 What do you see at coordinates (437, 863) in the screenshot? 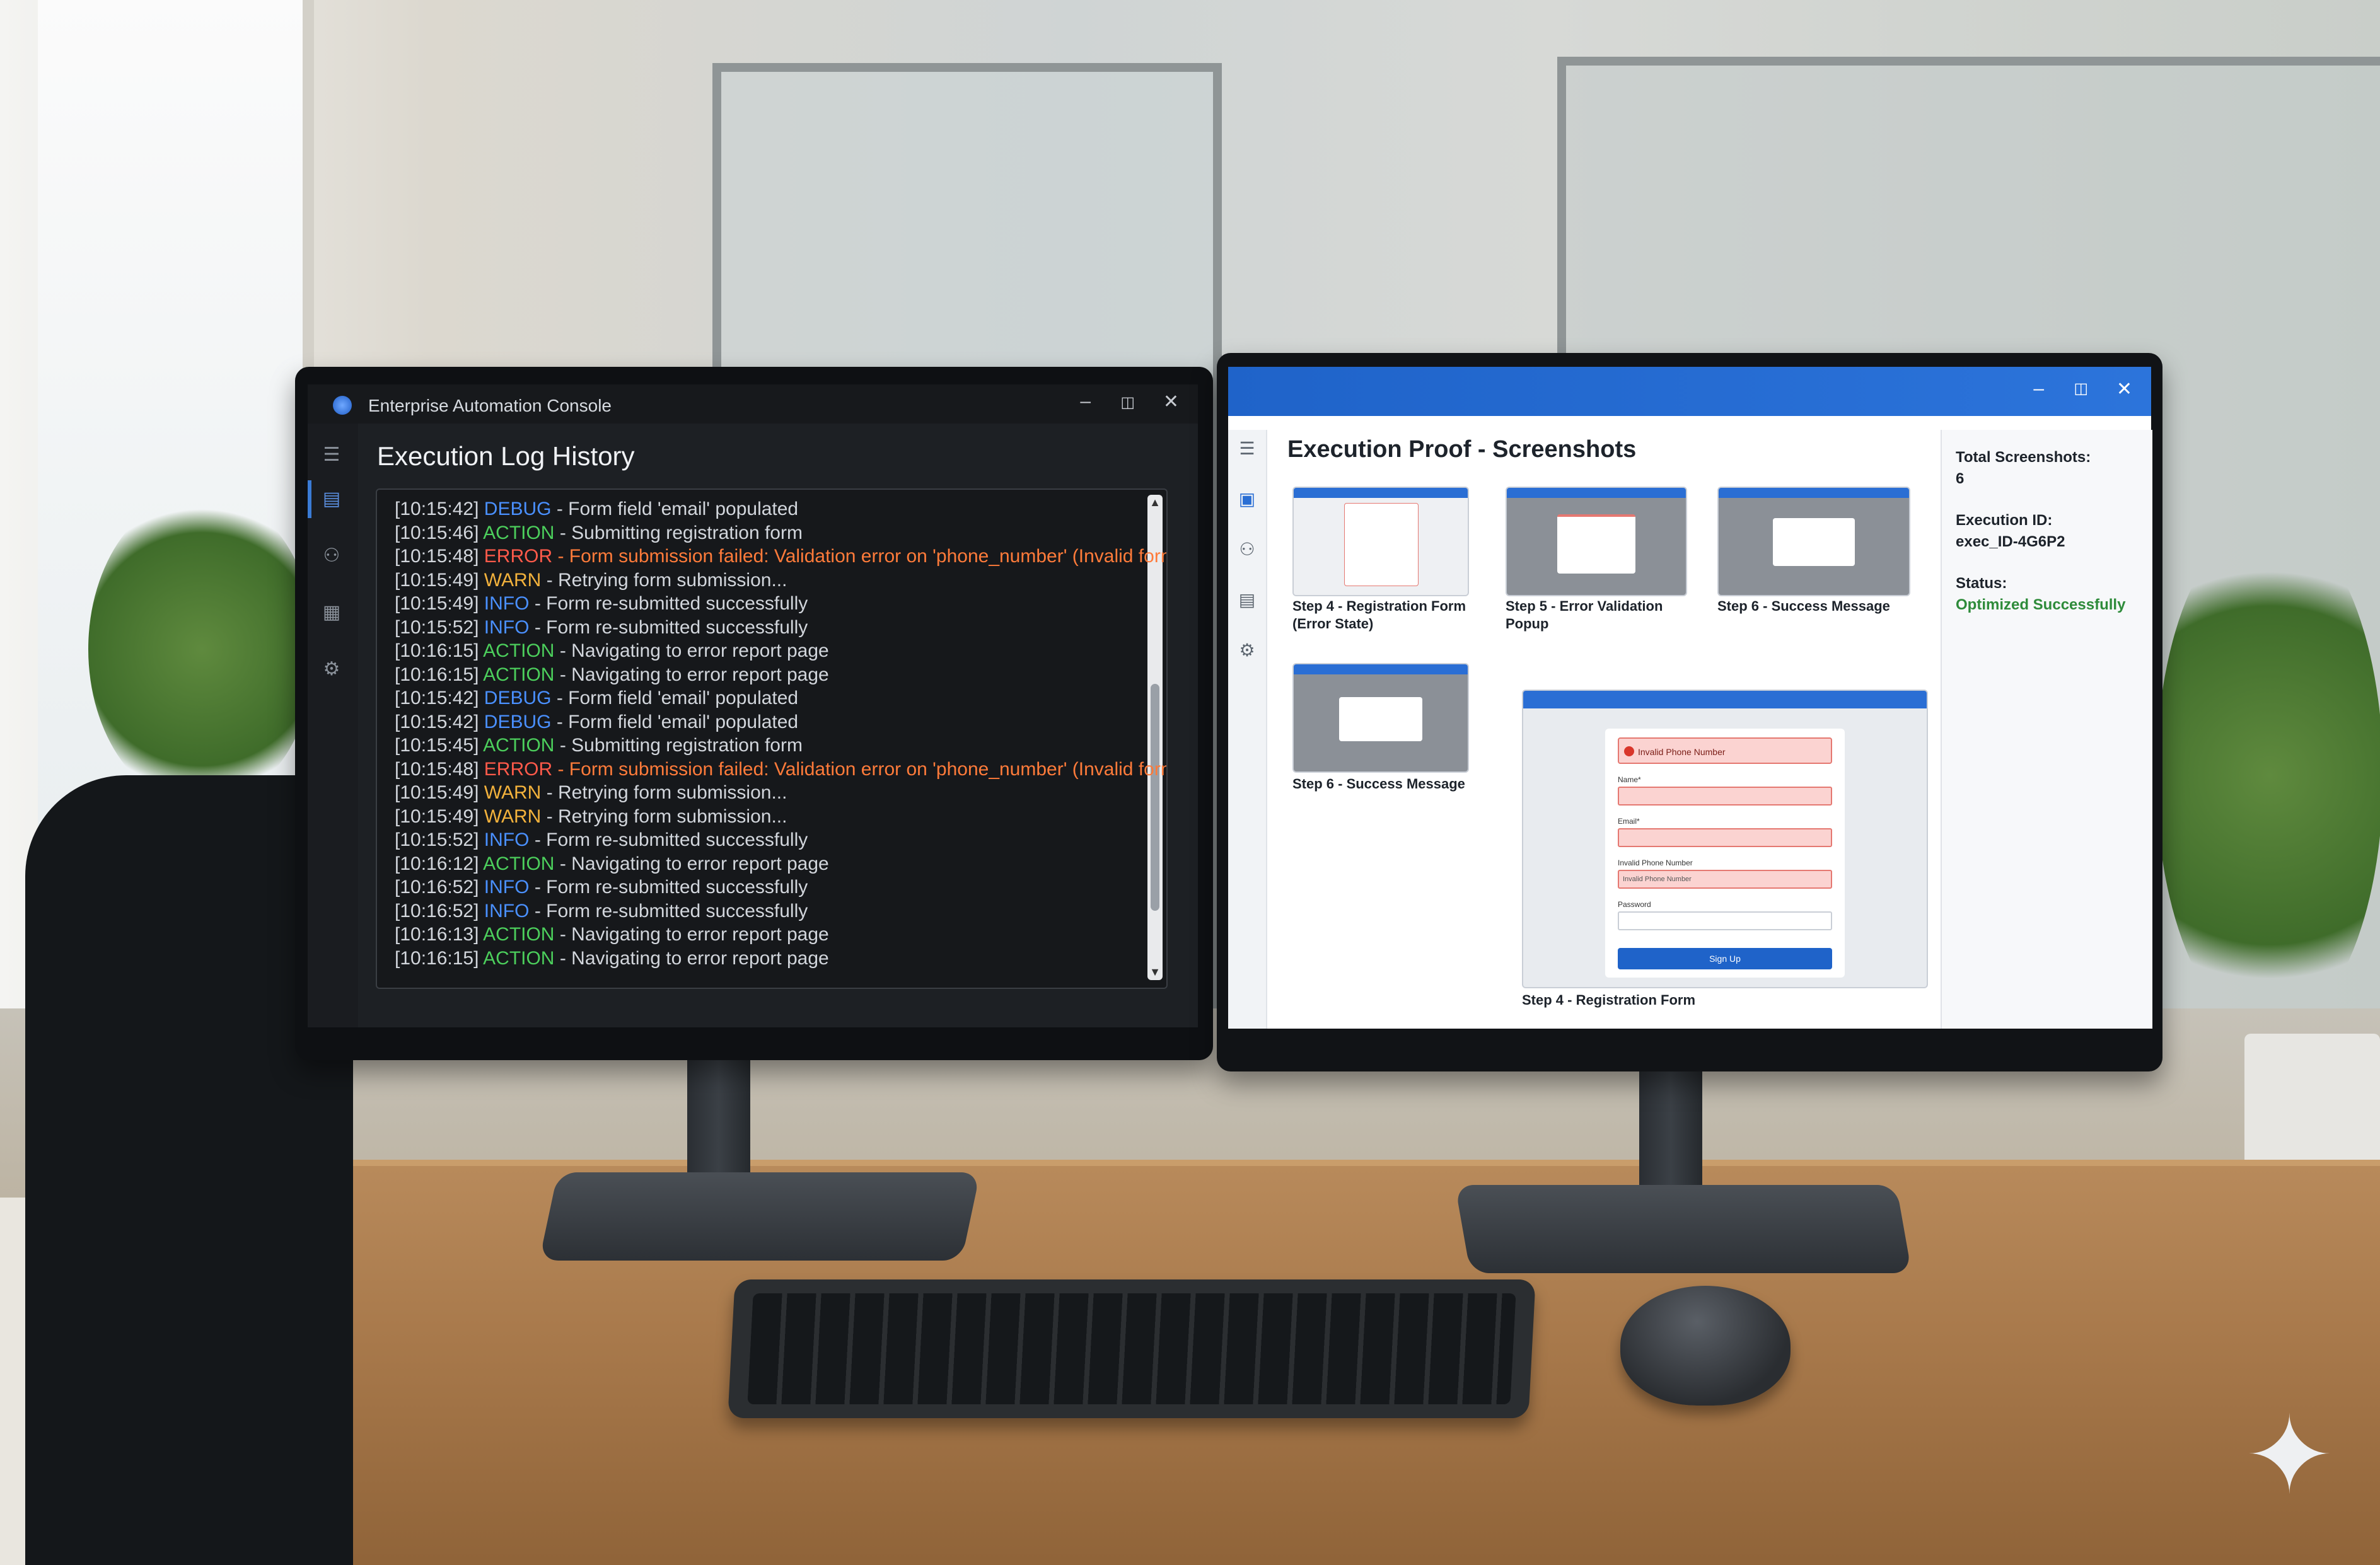
I see `log-timestamp: [10:16:12]` at bounding box center [437, 863].